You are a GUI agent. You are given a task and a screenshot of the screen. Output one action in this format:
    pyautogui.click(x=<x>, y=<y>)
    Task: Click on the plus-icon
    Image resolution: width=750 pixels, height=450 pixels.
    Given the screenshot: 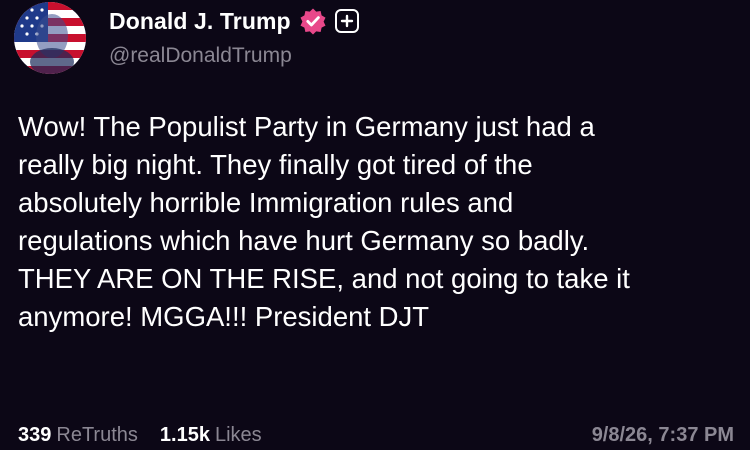 What is the action you would take?
    pyautogui.click(x=346, y=21)
    